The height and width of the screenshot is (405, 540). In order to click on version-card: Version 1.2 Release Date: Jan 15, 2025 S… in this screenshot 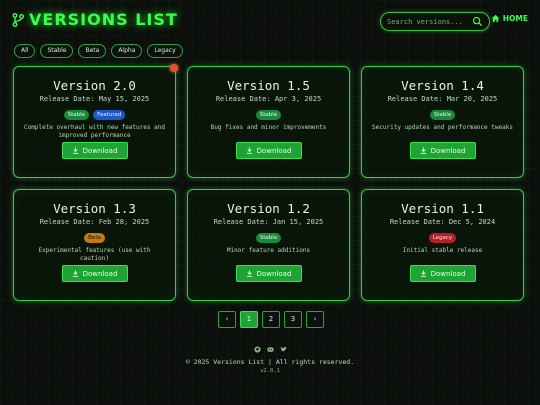, I will do `click(268, 245)`.